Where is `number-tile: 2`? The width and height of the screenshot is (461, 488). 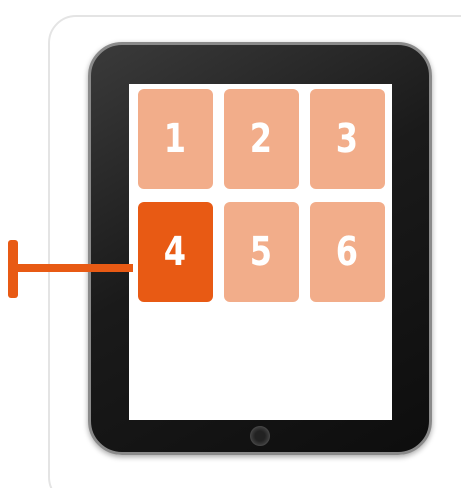 number-tile: 2 is located at coordinates (261, 139).